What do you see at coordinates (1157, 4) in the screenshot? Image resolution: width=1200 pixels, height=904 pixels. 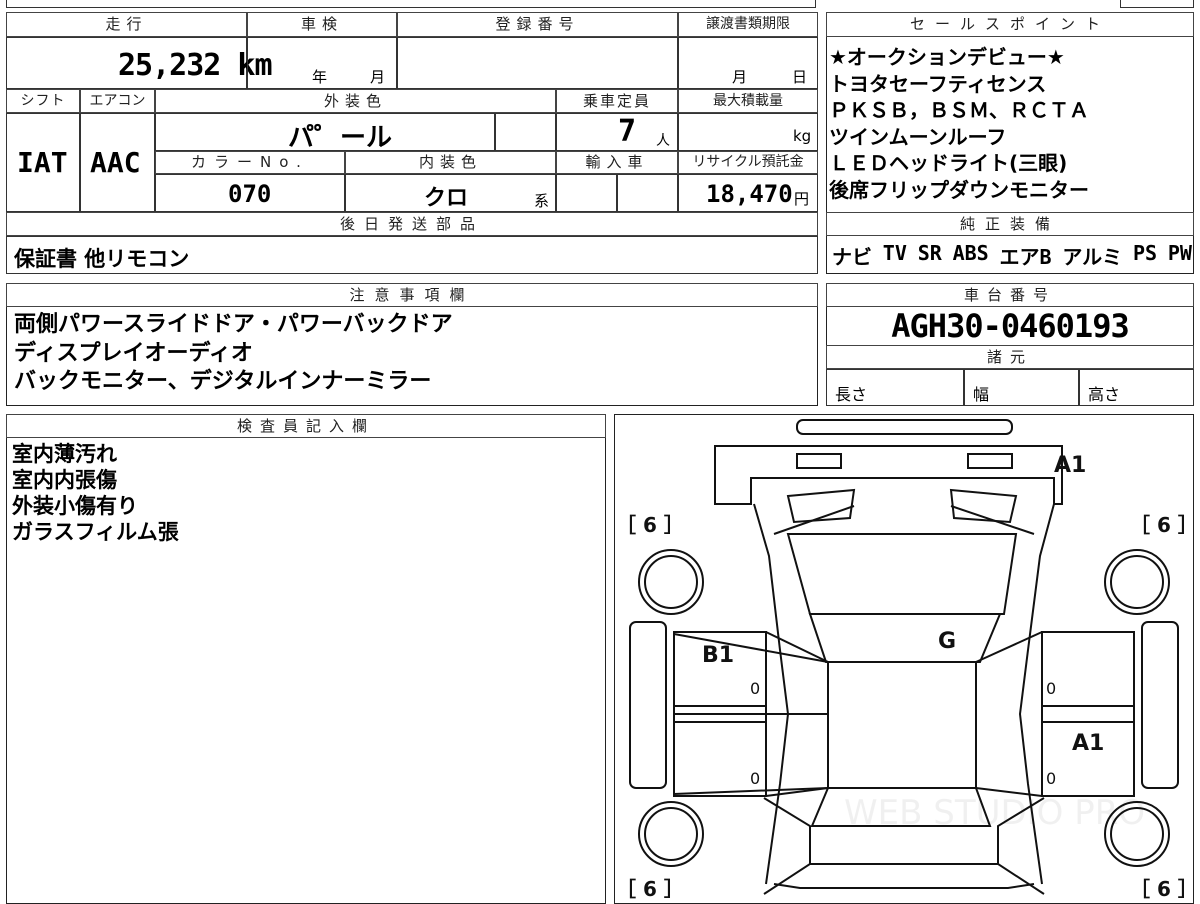 I see `top-cut-strip-right` at bounding box center [1157, 4].